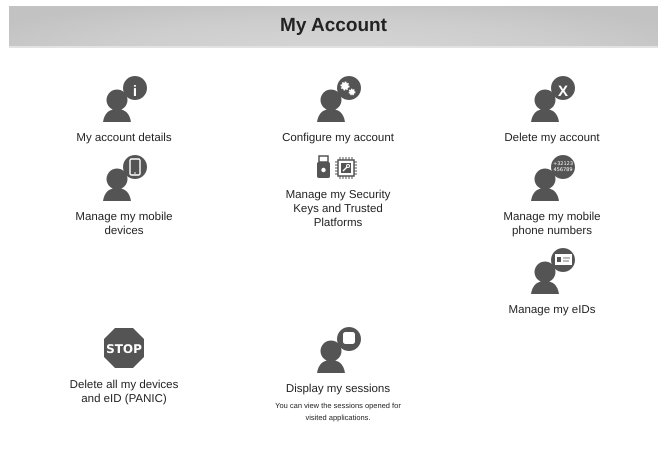 Image resolution: width=658 pixels, height=450 pixels. I want to click on stop-sign-icon: STOP, so click(124, 348).